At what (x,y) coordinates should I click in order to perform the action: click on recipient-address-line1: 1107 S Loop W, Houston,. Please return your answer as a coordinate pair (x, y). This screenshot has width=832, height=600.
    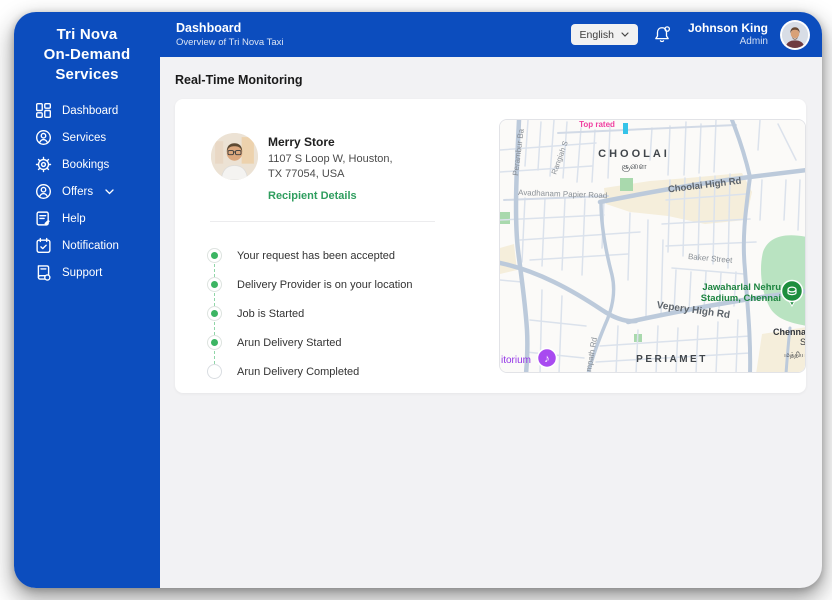
    Looking at the image, I should click on (330, 159).